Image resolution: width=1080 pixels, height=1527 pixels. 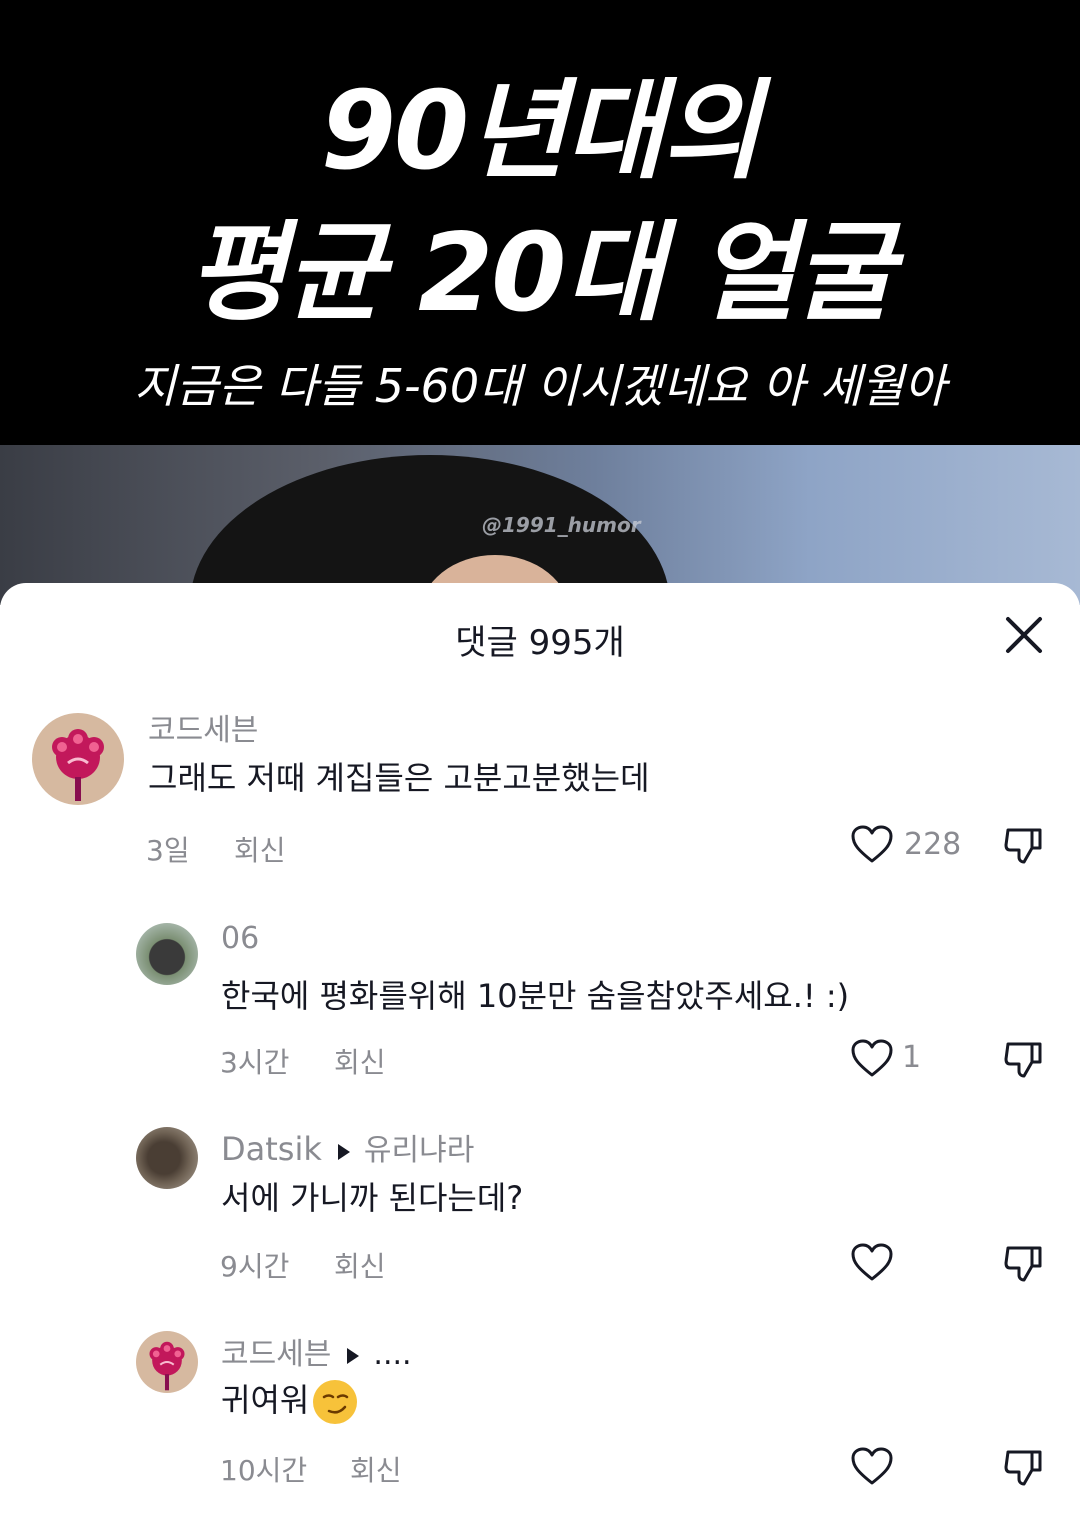 I want to click on comment-time: 9시간, so click(x=255, y=1266).